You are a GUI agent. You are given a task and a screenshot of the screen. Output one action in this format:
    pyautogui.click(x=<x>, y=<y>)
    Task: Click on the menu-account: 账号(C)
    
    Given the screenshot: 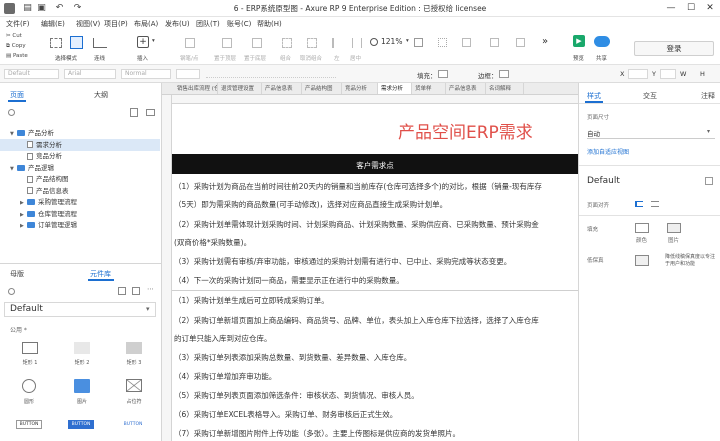 What is the action you would take?
    pyautogui.click(x=239, y=24)
    